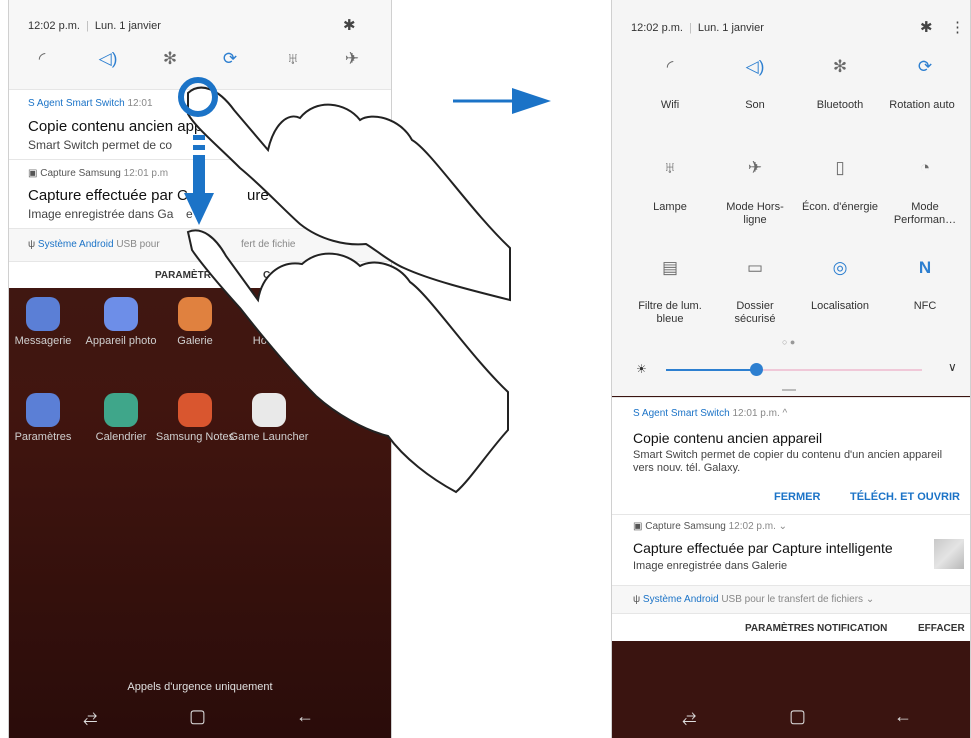 This screenshot has height=738, width=971. What do you see at coordinates (670, 207) in the screenshot?
I see `tile-flashlight-label: Lampe` at bounding box center [670, 207].